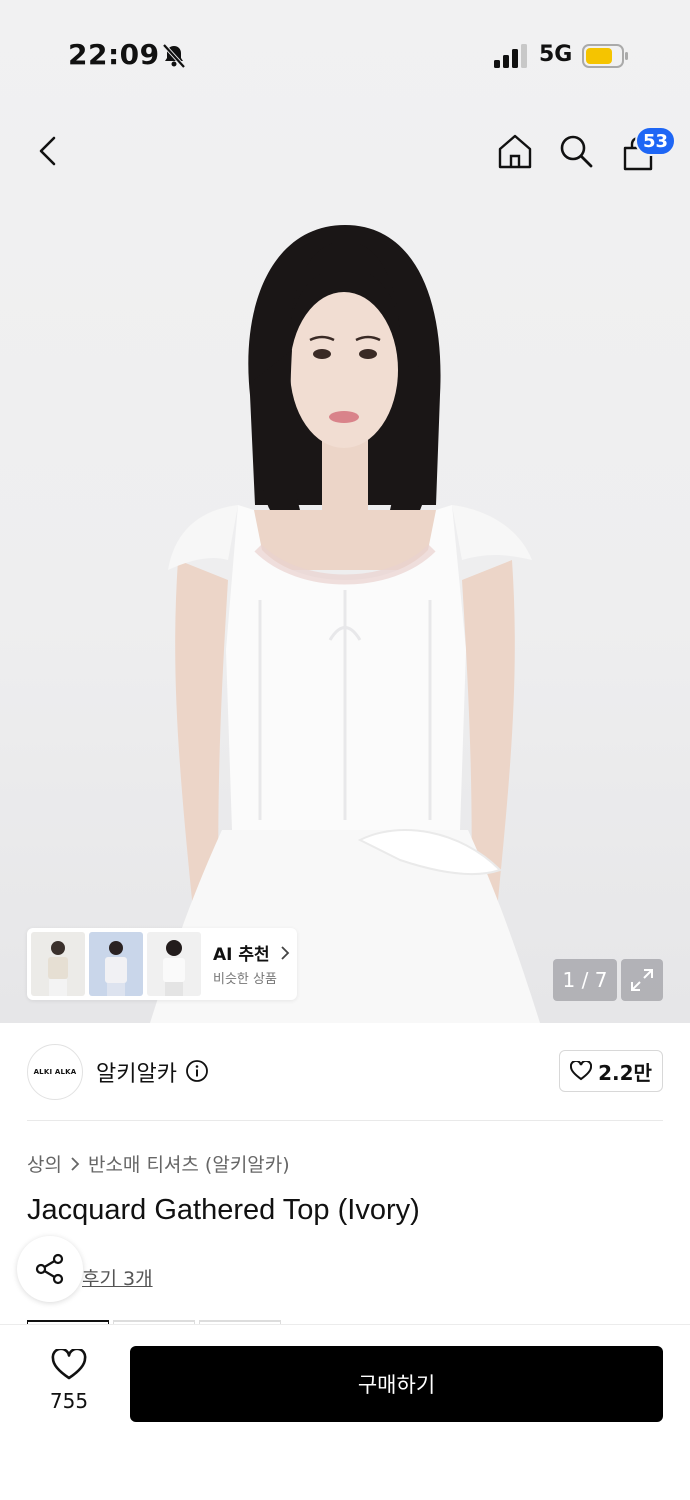 Image resolution: width=690 pixels, height=1500 pixels. I want to click on expand-button, so click(642, 980).